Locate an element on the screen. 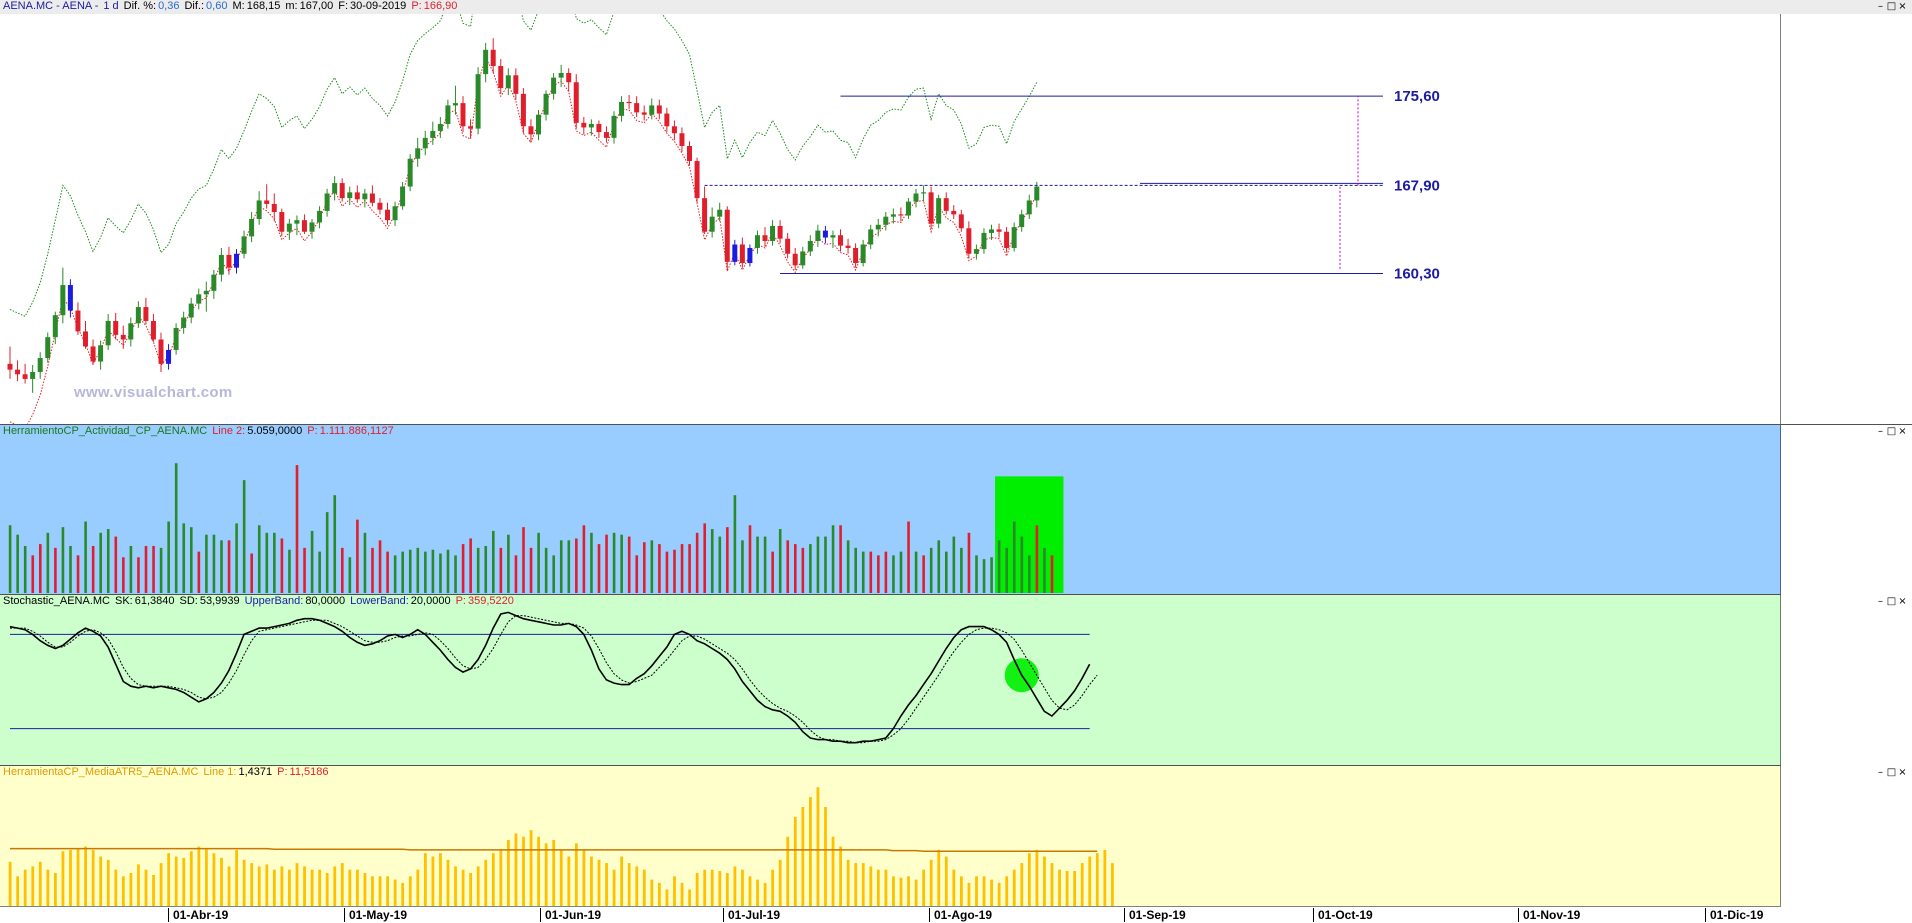 The height and width of the screenshot is (923, 1912). stochastic-upper-value: 80,0000 is located at coordinates (325, 601).